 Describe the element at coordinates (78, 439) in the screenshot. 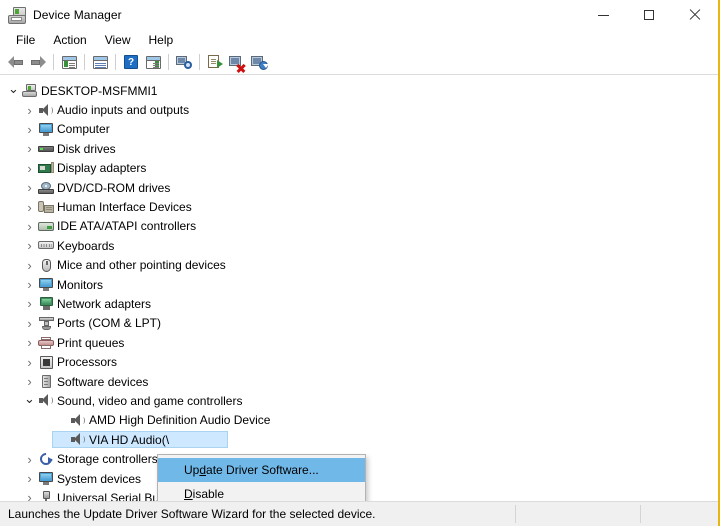

I see `speaker-icon` at that location.